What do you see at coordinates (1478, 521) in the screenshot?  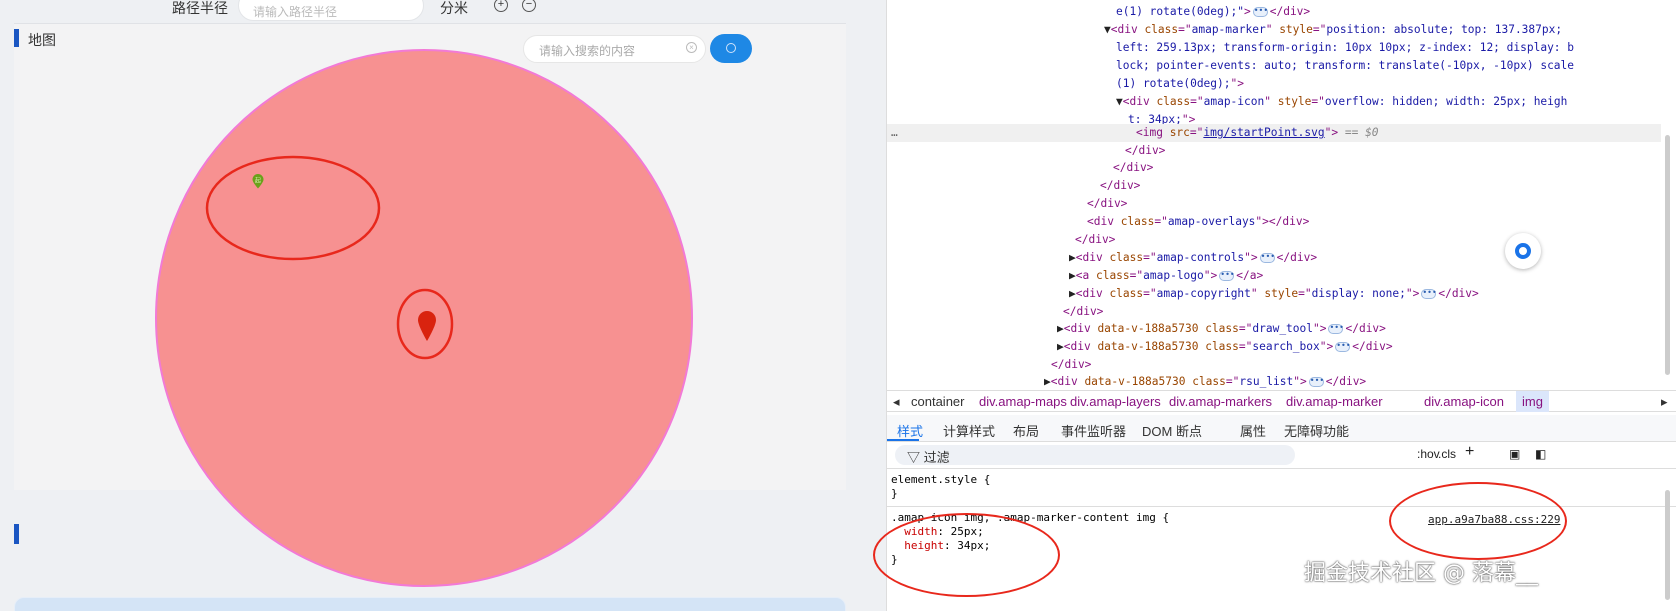 I see `annotation-oval` at bounding box center [1478, 521].